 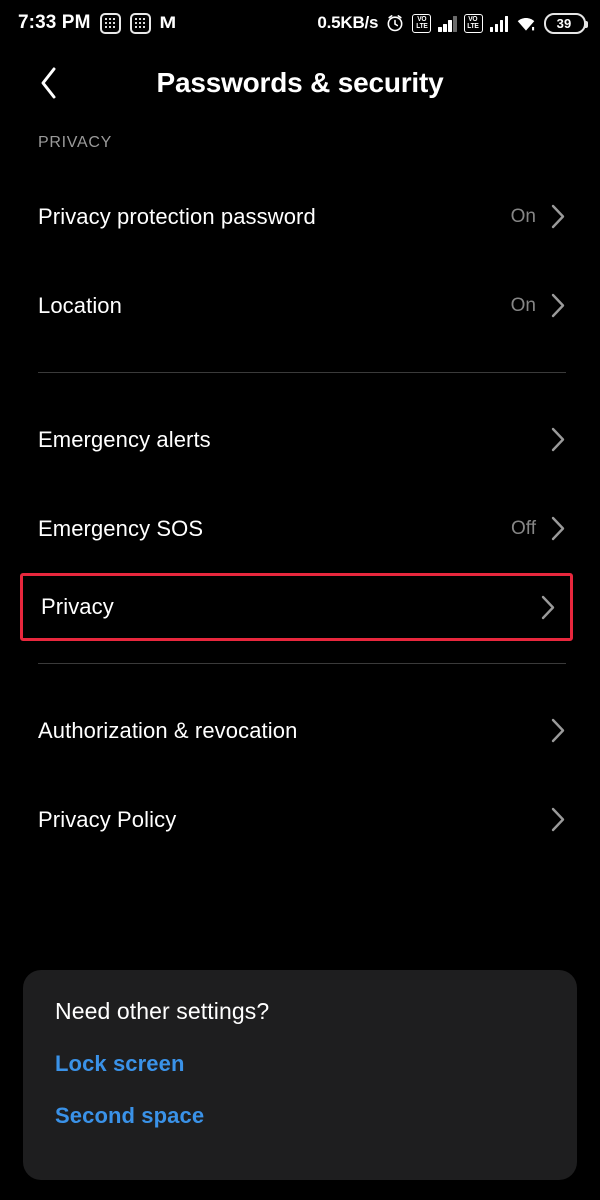 I want to click on chevron-left-icon, so click(x=48, y=83).